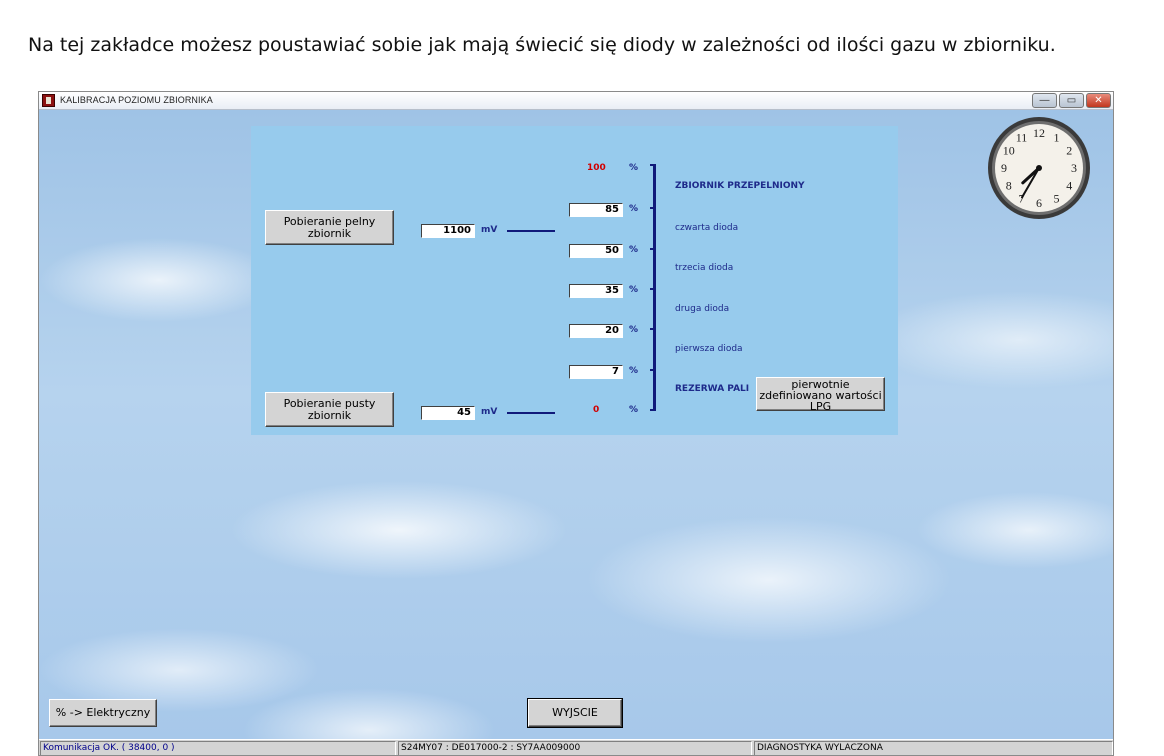 This screenshot has height=756, width=1164. Describe the element at coordinates (634, 209) in the screenshot. I see `threshold-percent-4: %` at that location.